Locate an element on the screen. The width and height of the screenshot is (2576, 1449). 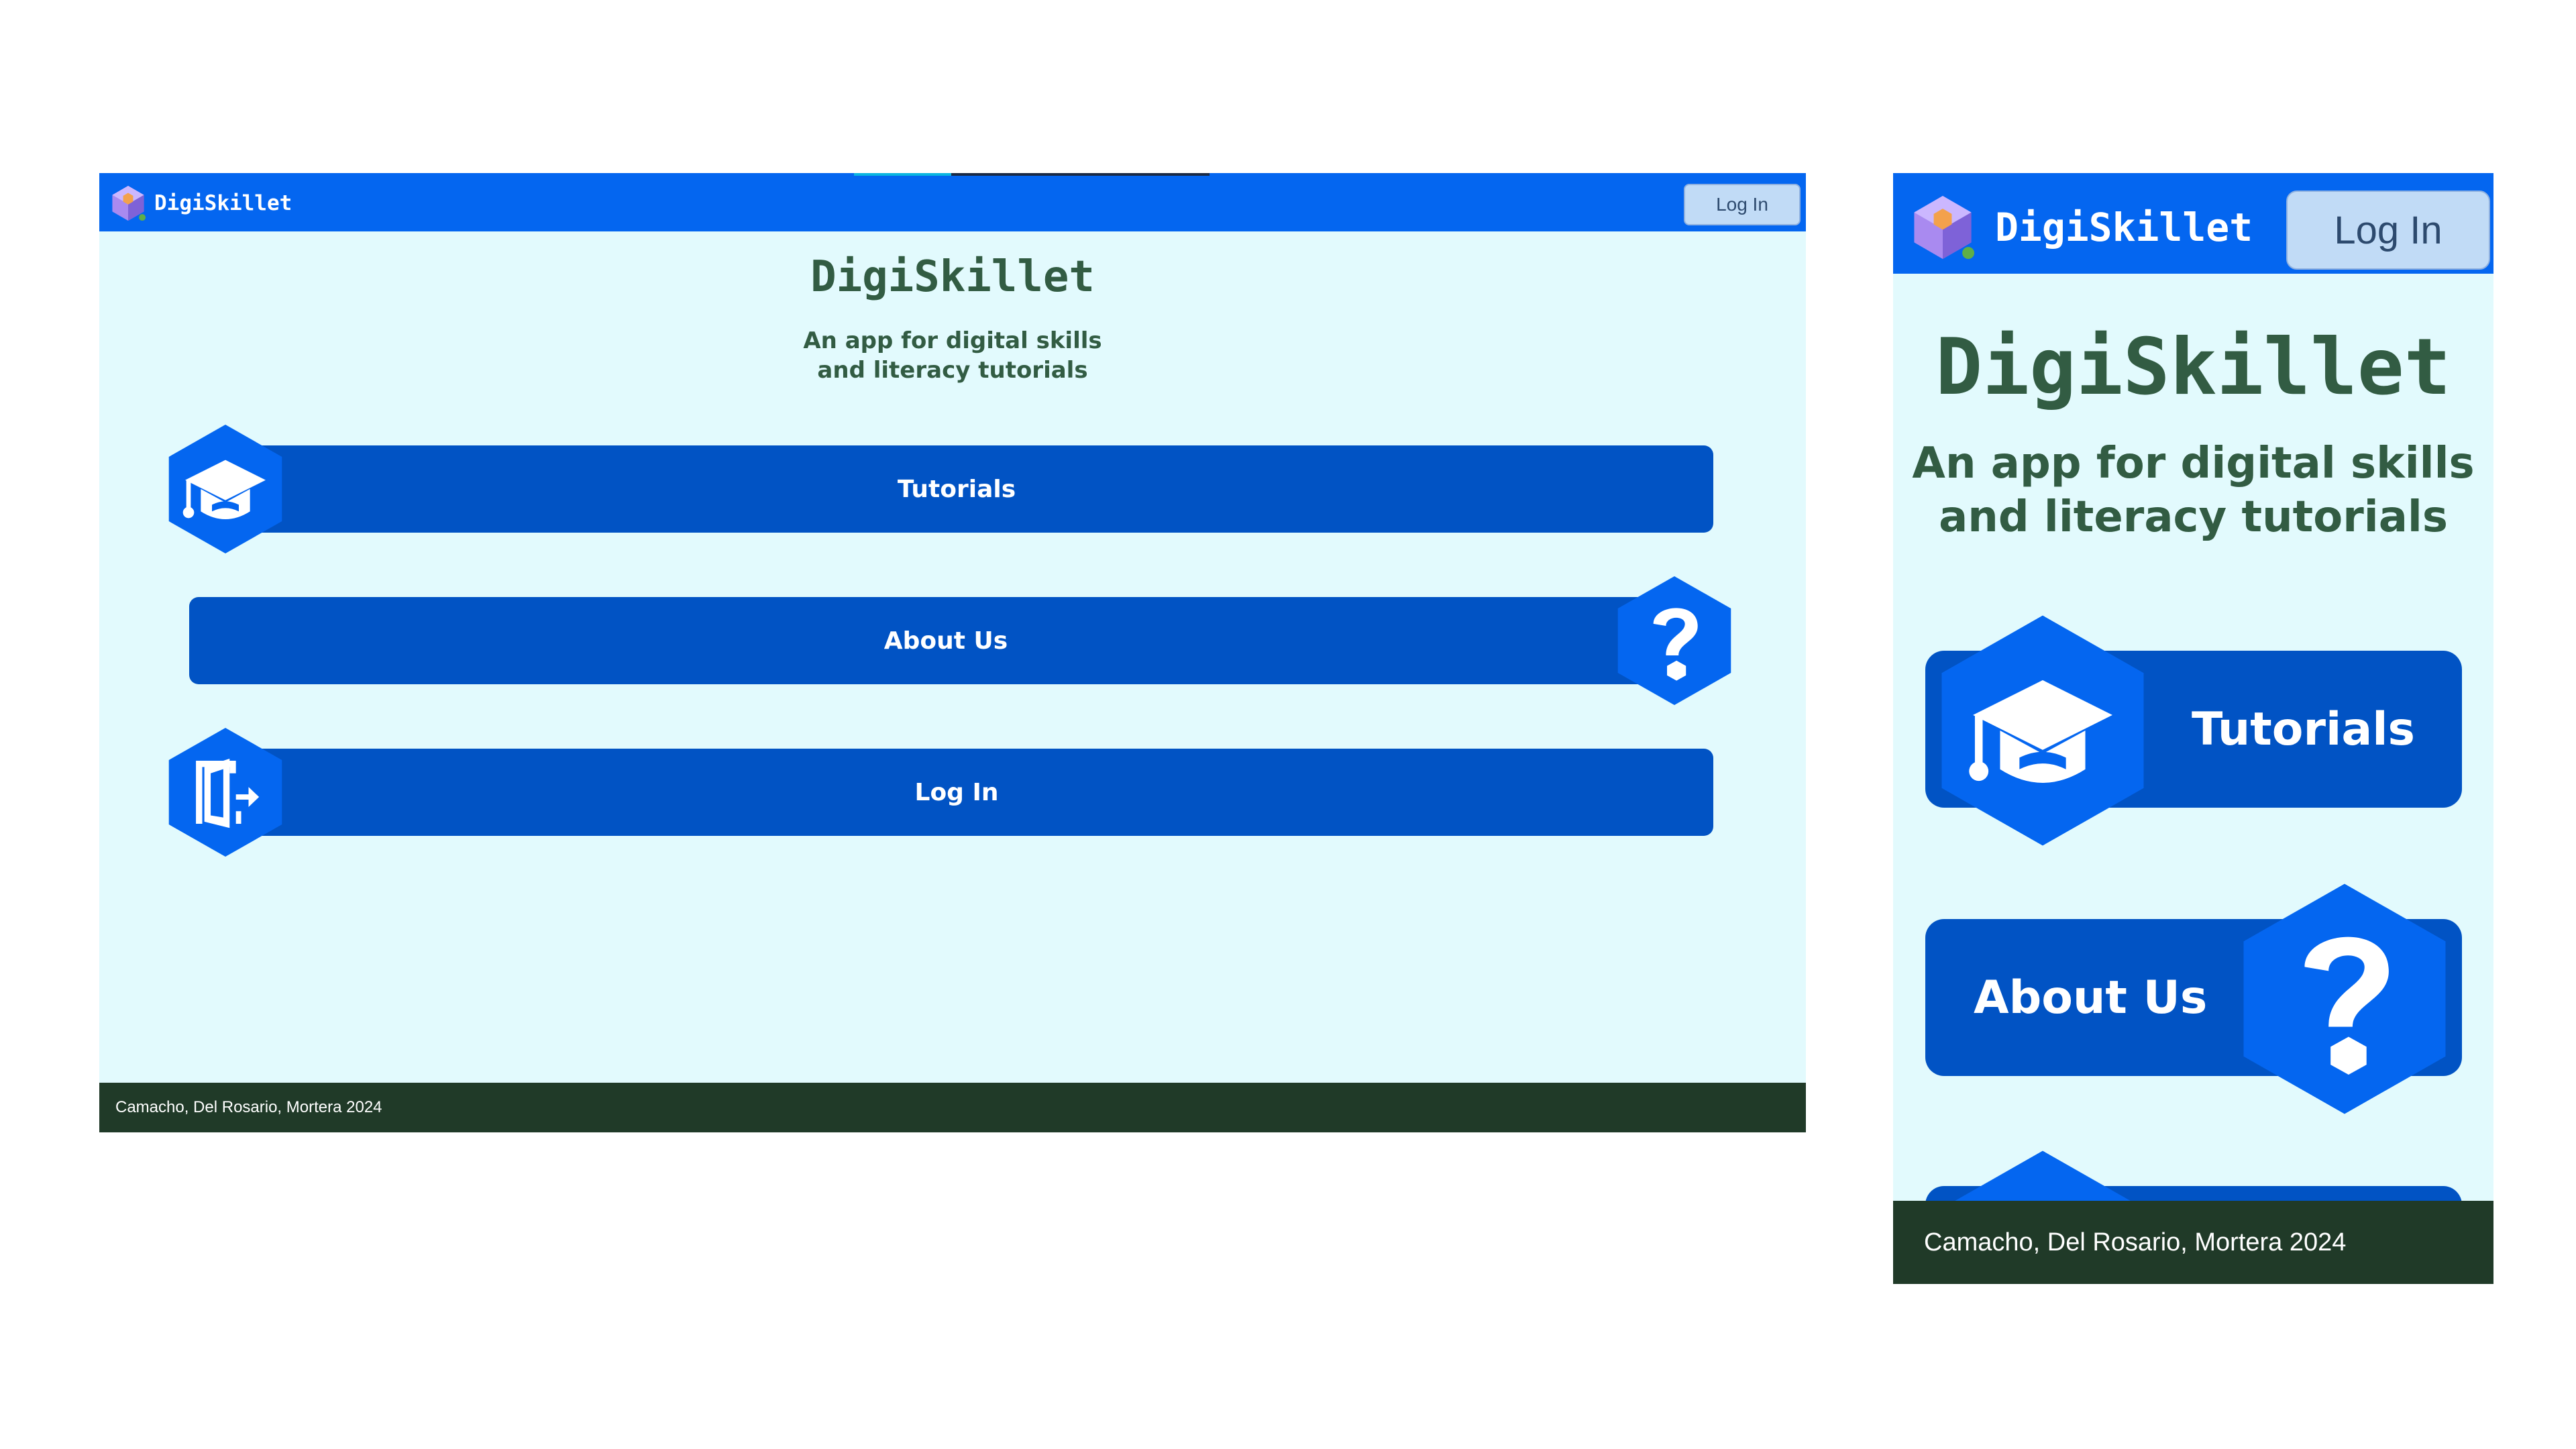
login-door-icon is located at coordinates (225, 792).